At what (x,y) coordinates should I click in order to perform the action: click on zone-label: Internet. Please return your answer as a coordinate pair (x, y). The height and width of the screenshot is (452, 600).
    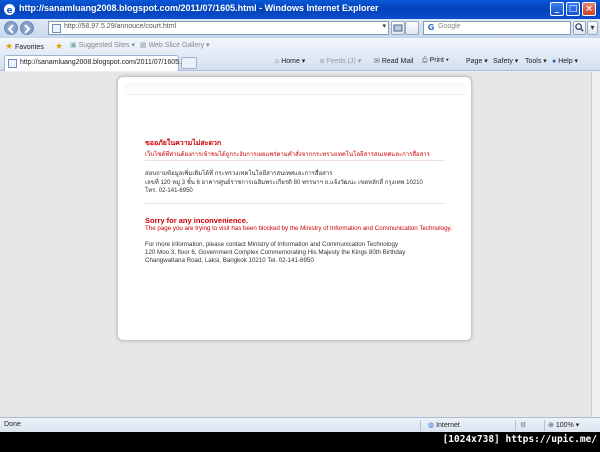
    Looking at the image, I should click on (448, 425).